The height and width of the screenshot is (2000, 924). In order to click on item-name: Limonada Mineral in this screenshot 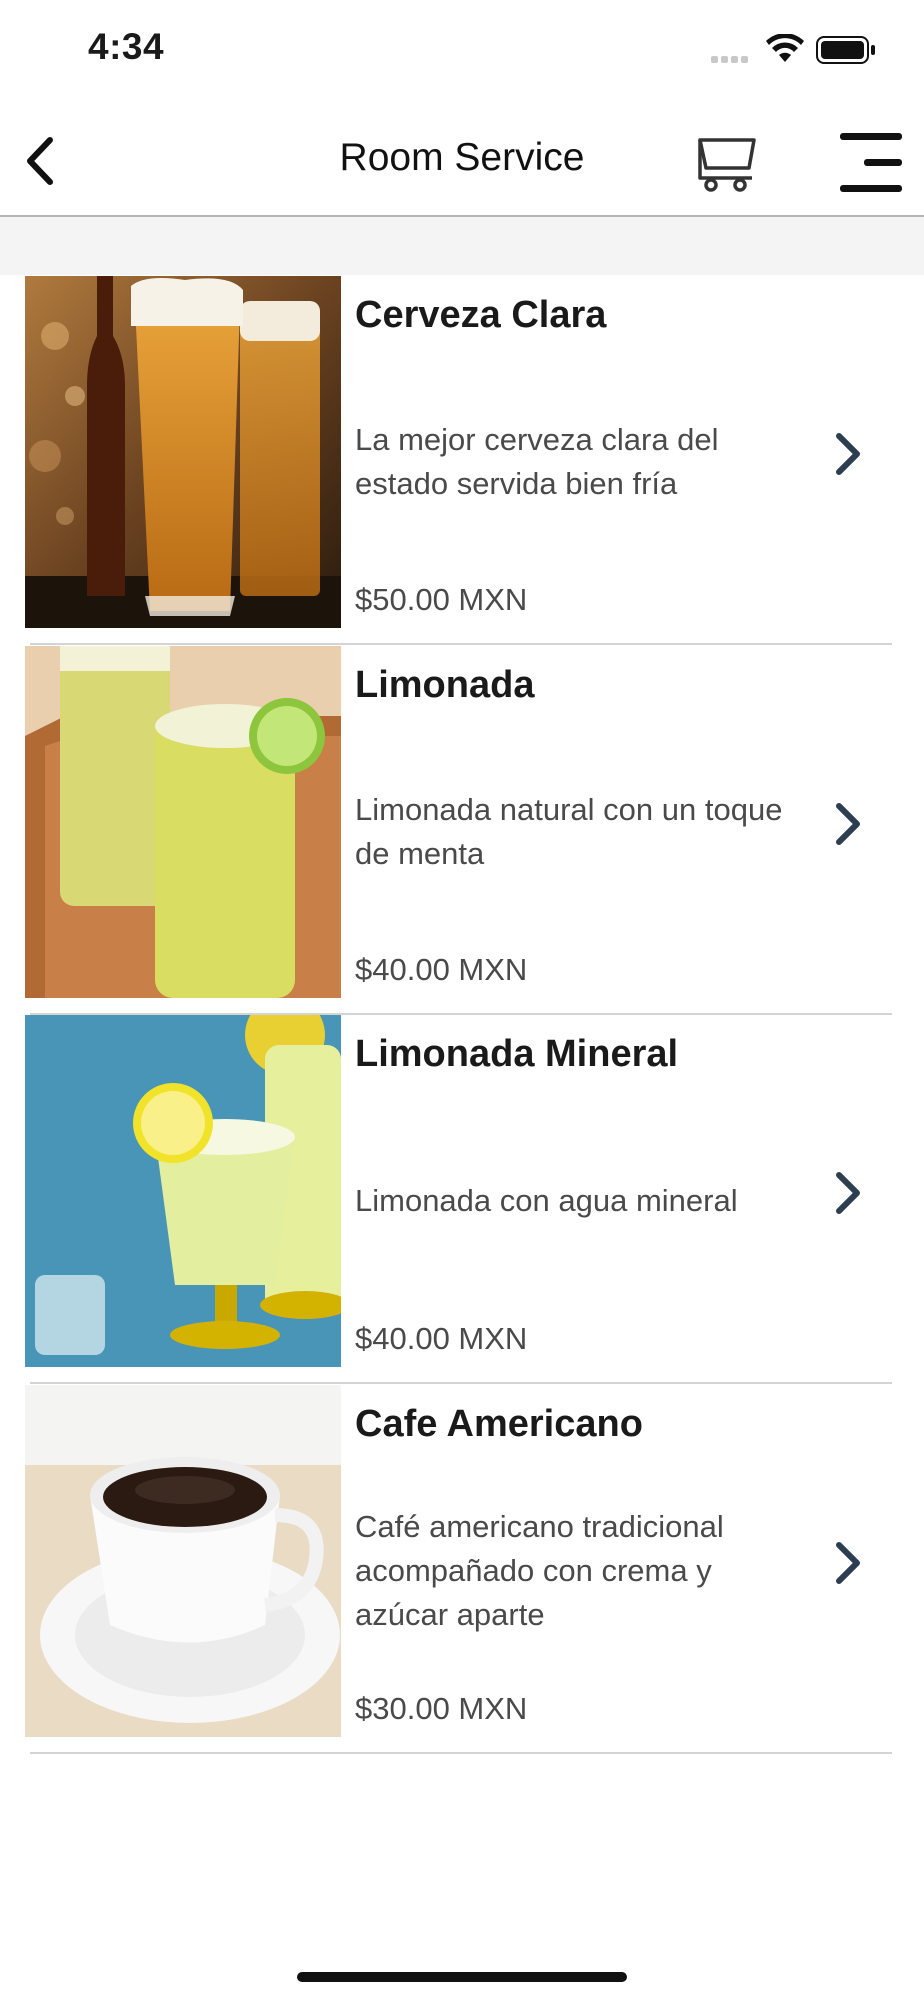, I will do `click(517, 1054)`.